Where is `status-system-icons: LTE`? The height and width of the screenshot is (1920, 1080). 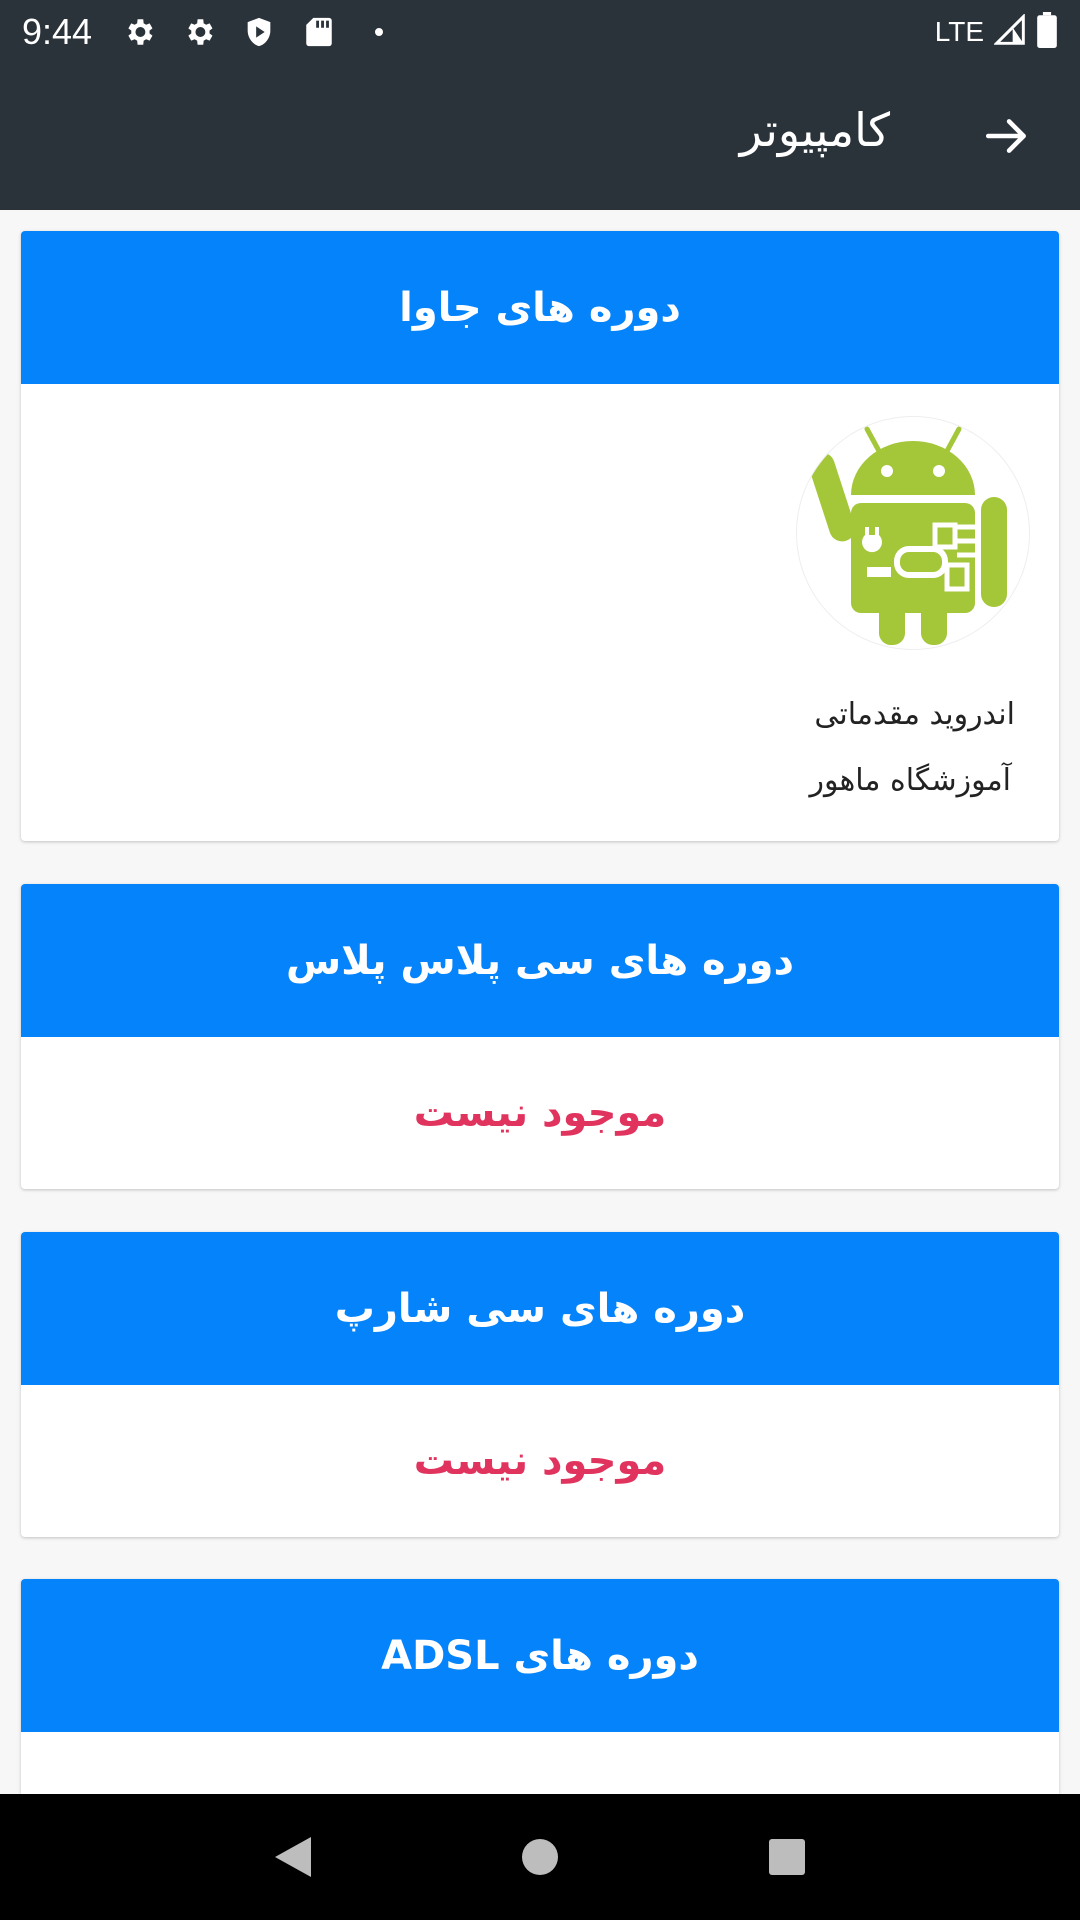
status-system-icons: LTE is located at coordinates (996, 31).